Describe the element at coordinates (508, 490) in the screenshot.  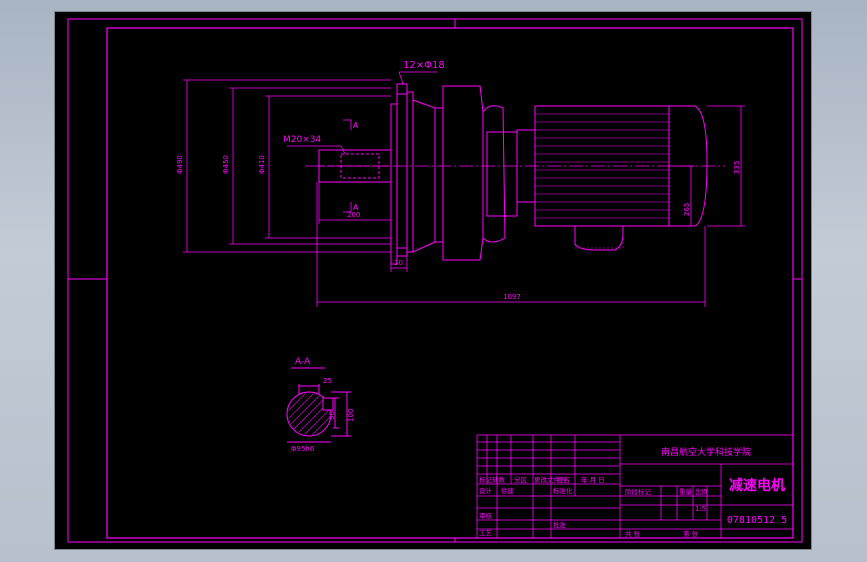
I see `tb-designer: 徐建` at that location.